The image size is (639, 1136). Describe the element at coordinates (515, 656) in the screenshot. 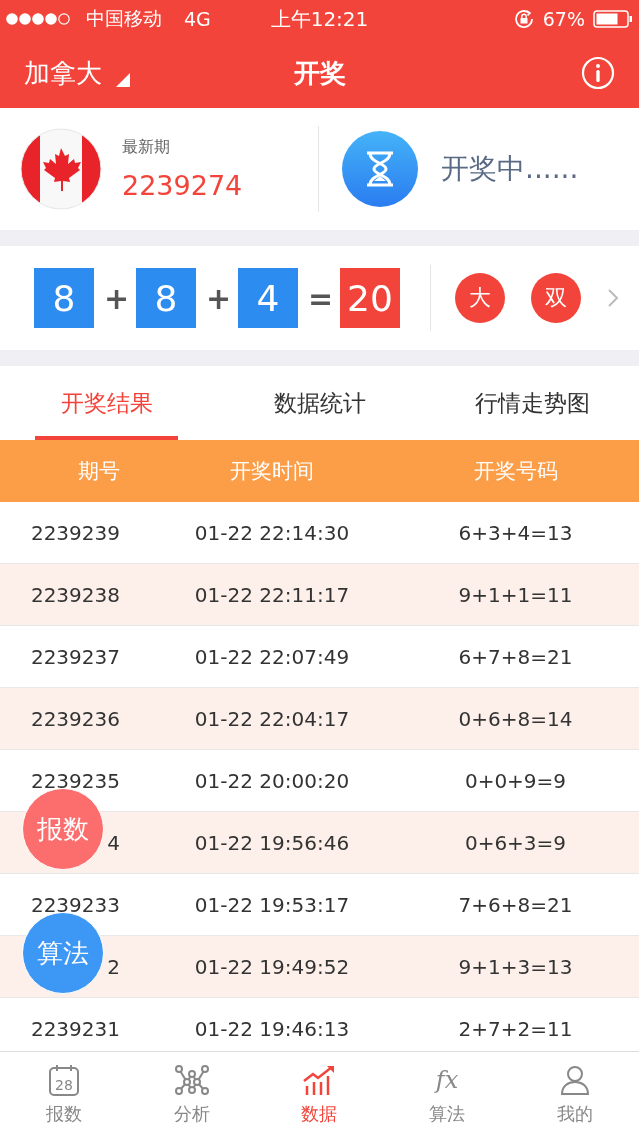

I see `table-cell-text: 6+7+8=21` at that location.